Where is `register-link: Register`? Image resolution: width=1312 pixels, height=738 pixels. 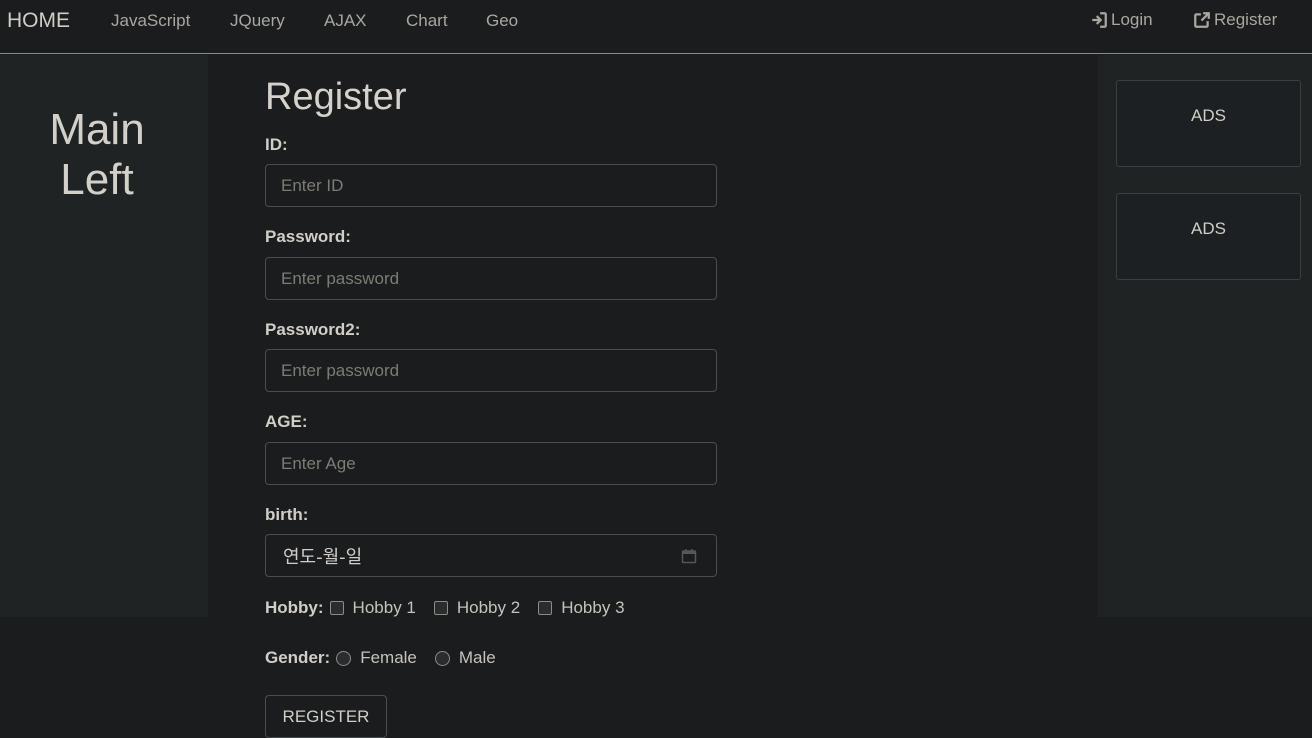
register-link: Register is located at coordinates (1235, 20).